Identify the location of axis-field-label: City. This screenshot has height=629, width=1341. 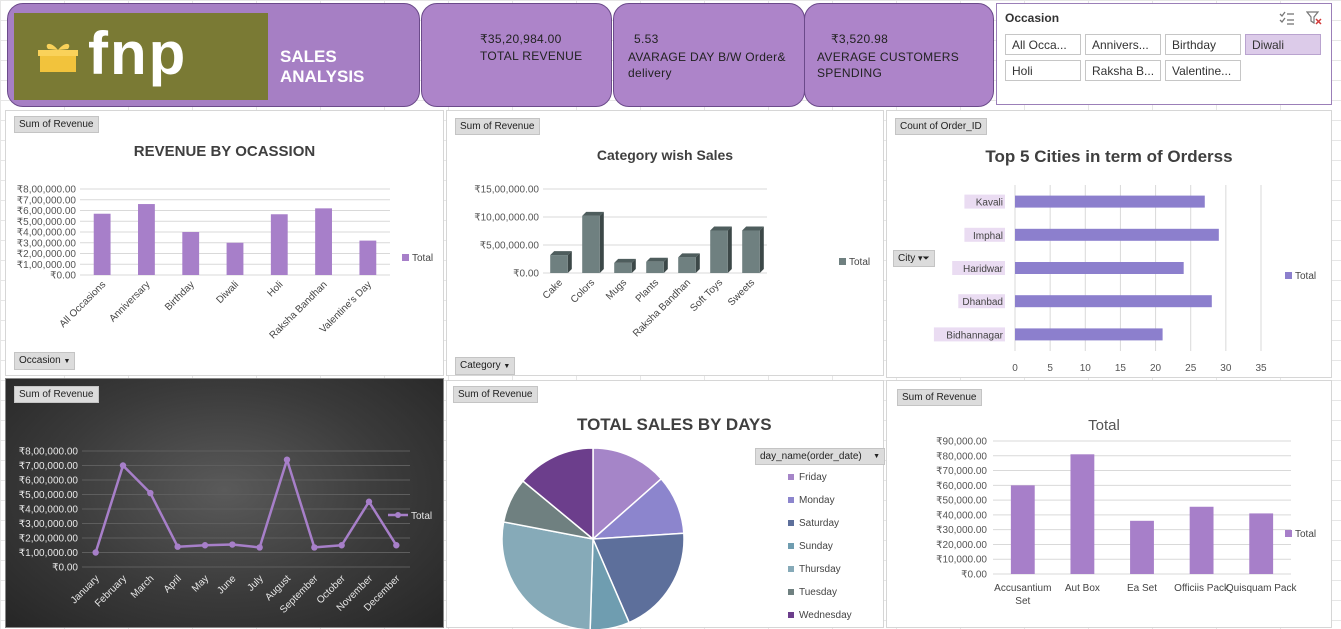
(907, 258).